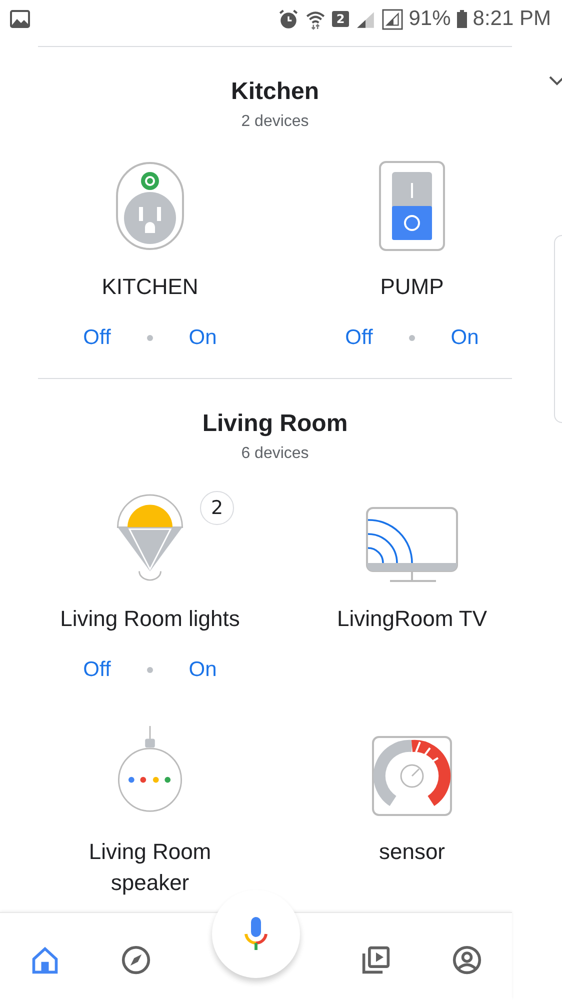 This screenshot has width=562, height=1000. What do you see at coordinates (340, 19) in the screenshot?
I see `sim-badge: 2` at bounding box center [340, 19].